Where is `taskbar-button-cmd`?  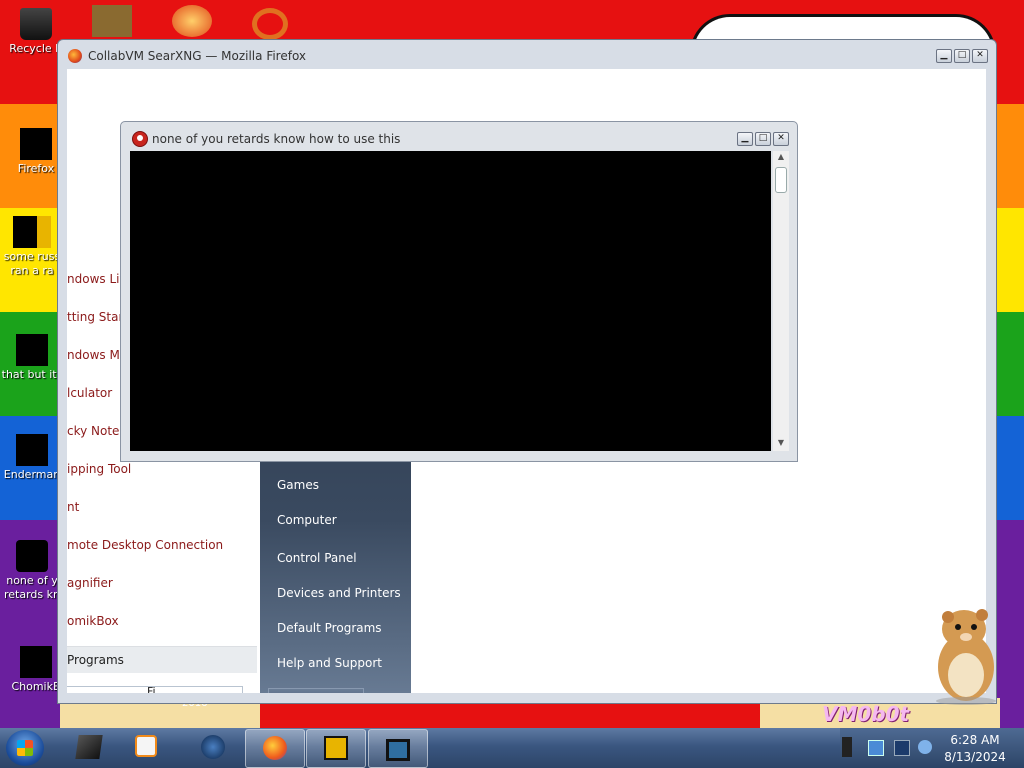
taskbar-button-cmd is located at coordinates (89, 747).